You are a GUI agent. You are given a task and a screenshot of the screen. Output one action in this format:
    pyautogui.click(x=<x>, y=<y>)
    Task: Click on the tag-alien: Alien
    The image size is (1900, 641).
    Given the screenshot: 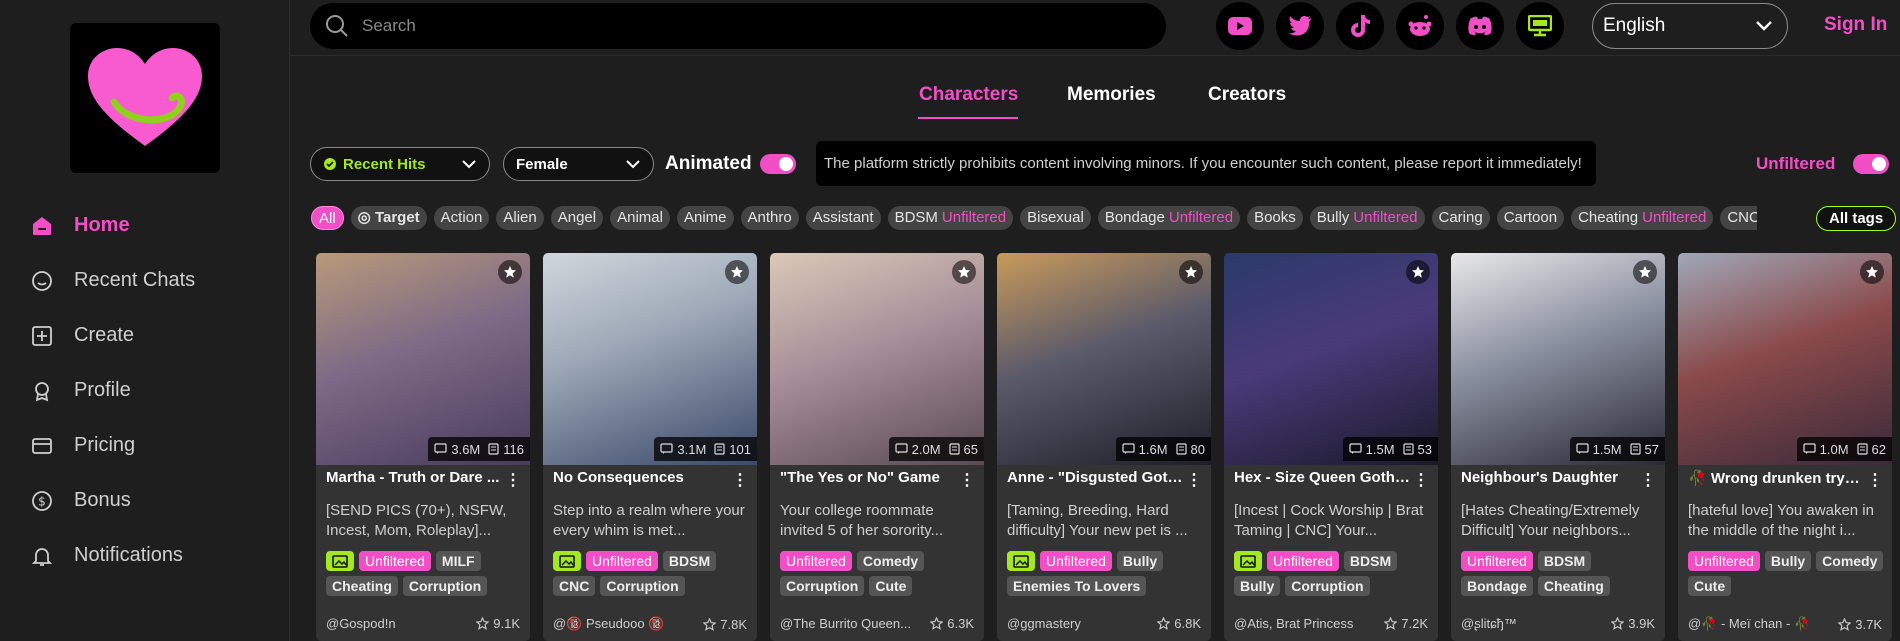 What is the action you would take?
    pyautogui.click(x=520, y=218)
    